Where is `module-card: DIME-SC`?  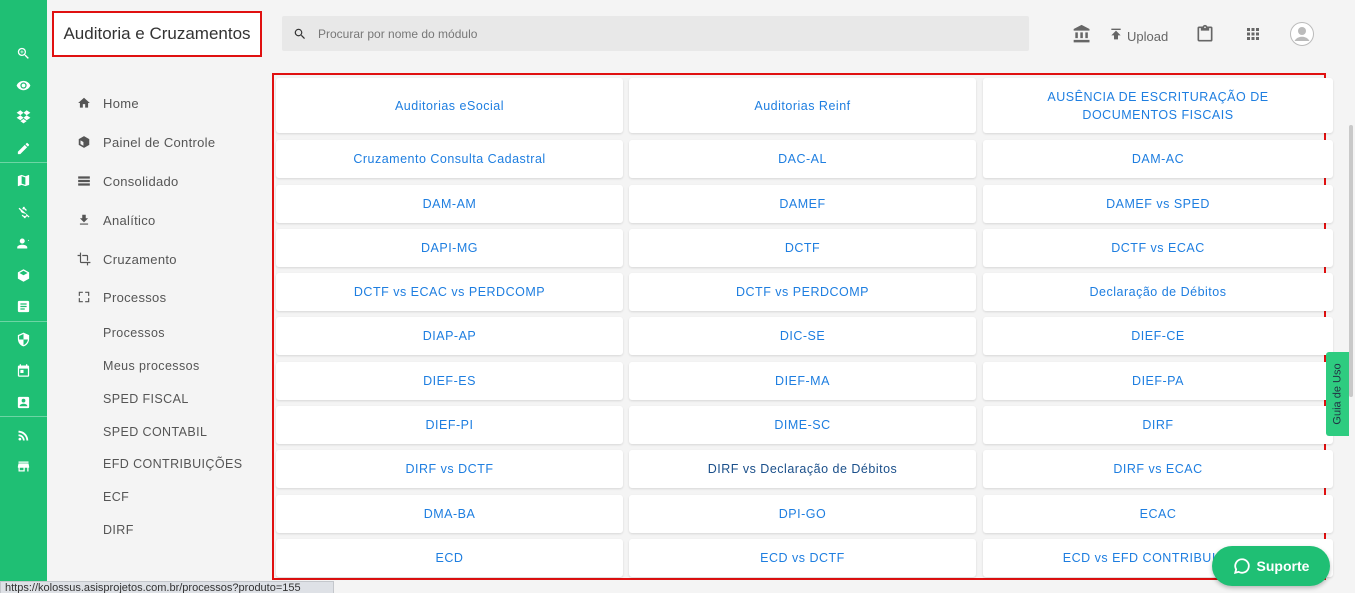
module-card: DIME-SC is located at coordinates (802, 425).